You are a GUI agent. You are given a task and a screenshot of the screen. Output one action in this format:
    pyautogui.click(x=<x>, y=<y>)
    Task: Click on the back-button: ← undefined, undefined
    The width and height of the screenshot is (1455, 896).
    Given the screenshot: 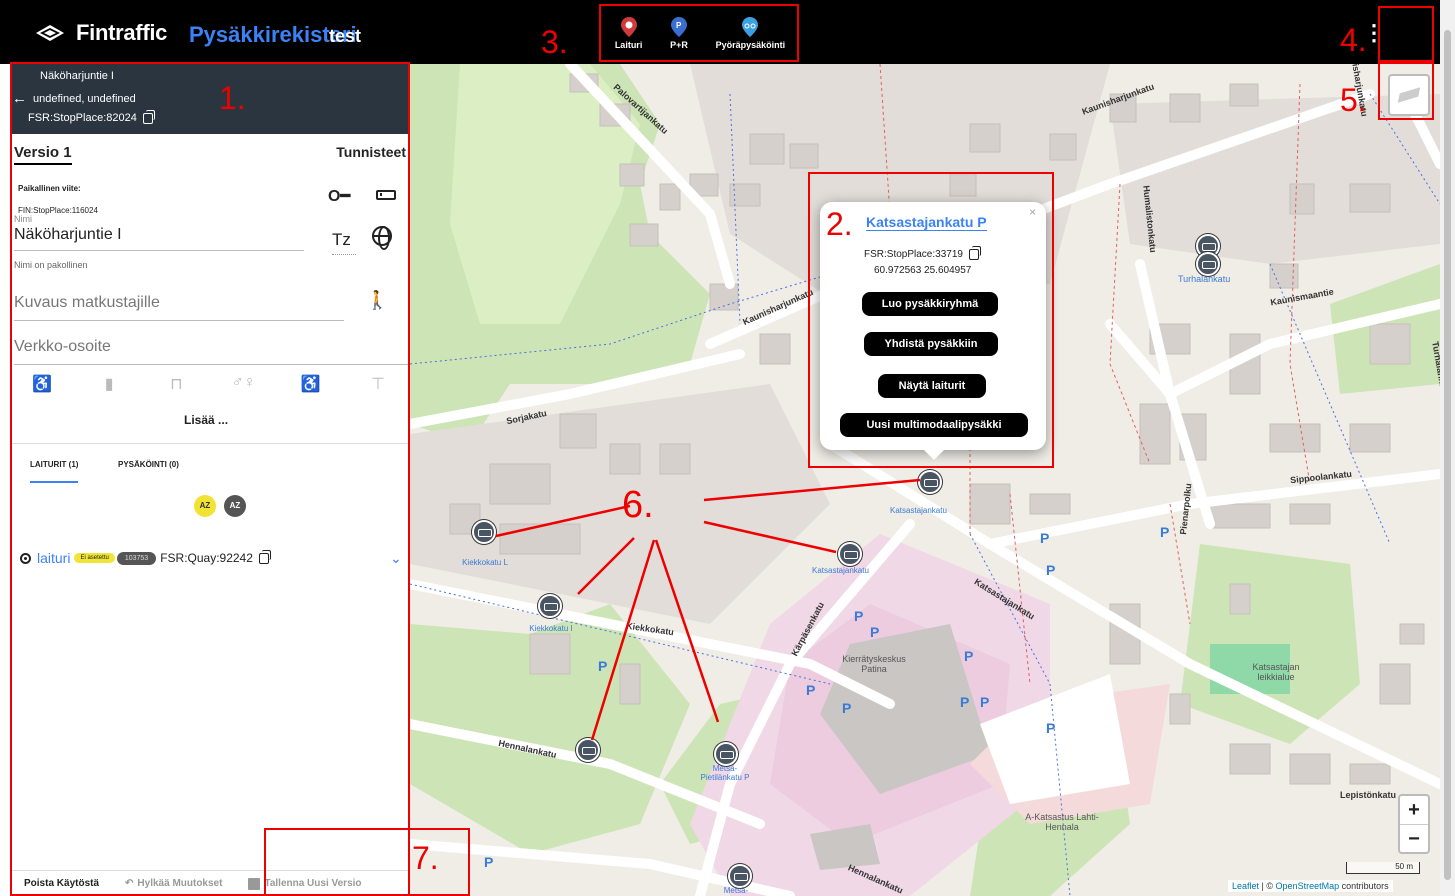 What is the action you would take?
    pyautogui.click(x=74, y=98)
    